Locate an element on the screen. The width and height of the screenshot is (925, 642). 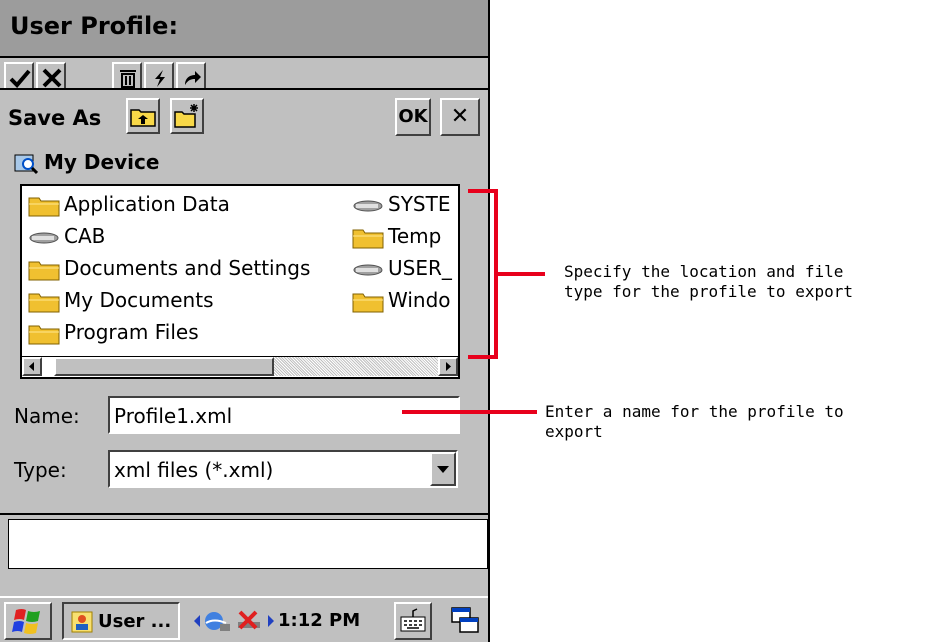
type-dropdown-button is located at coordinates (443, 469).